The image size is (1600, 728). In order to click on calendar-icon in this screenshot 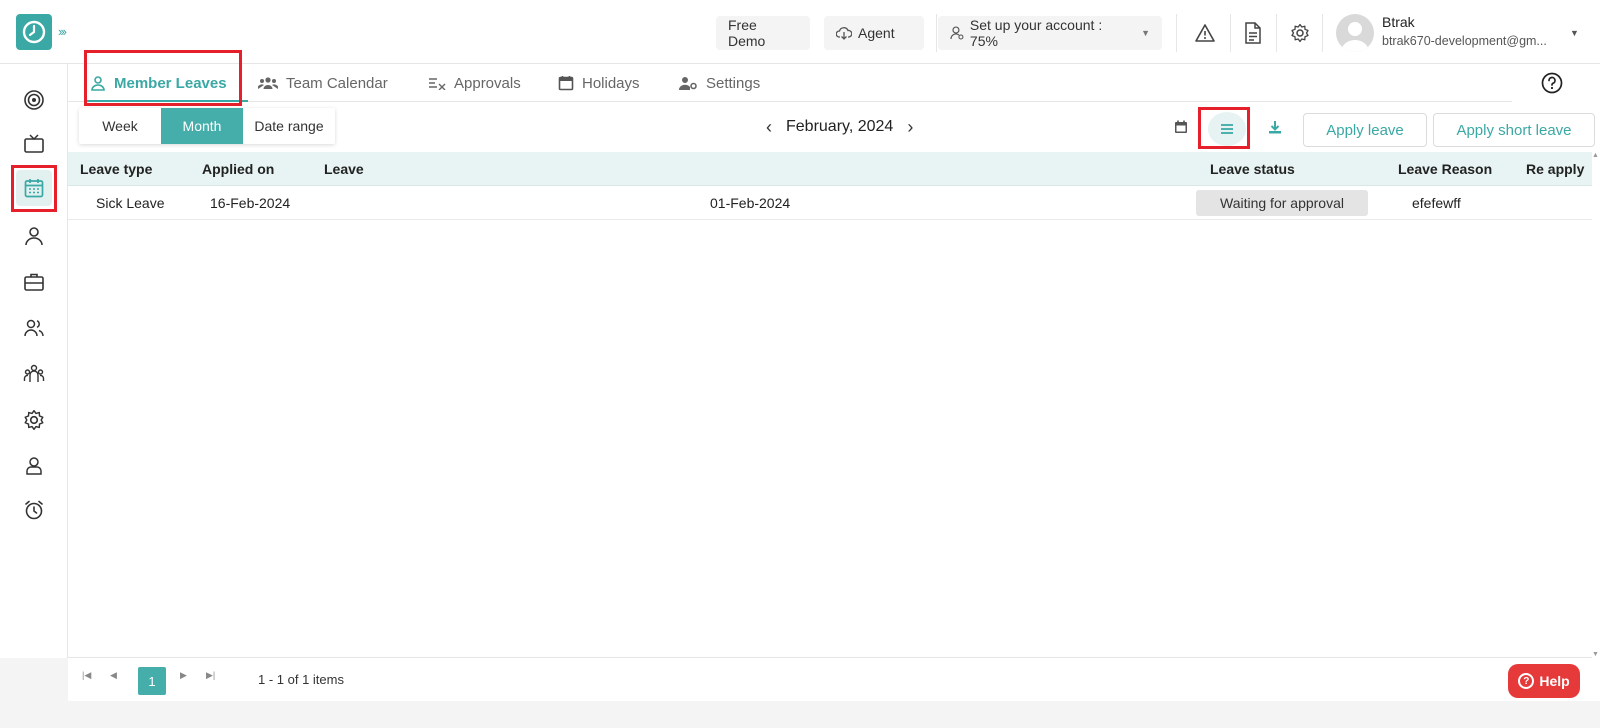, I will do `click(566, 83)`.